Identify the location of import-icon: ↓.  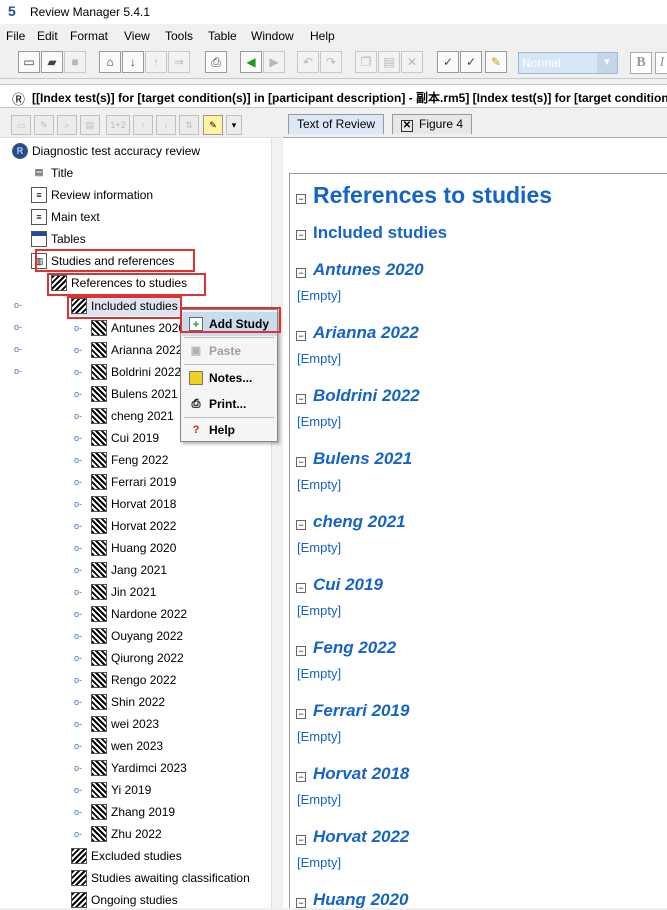
(133, 62).